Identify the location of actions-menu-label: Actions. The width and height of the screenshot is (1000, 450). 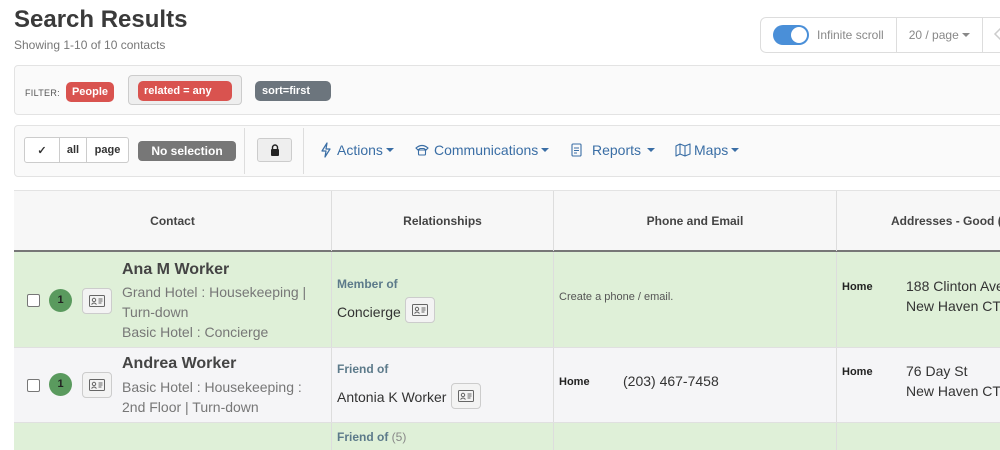
(360, 150).